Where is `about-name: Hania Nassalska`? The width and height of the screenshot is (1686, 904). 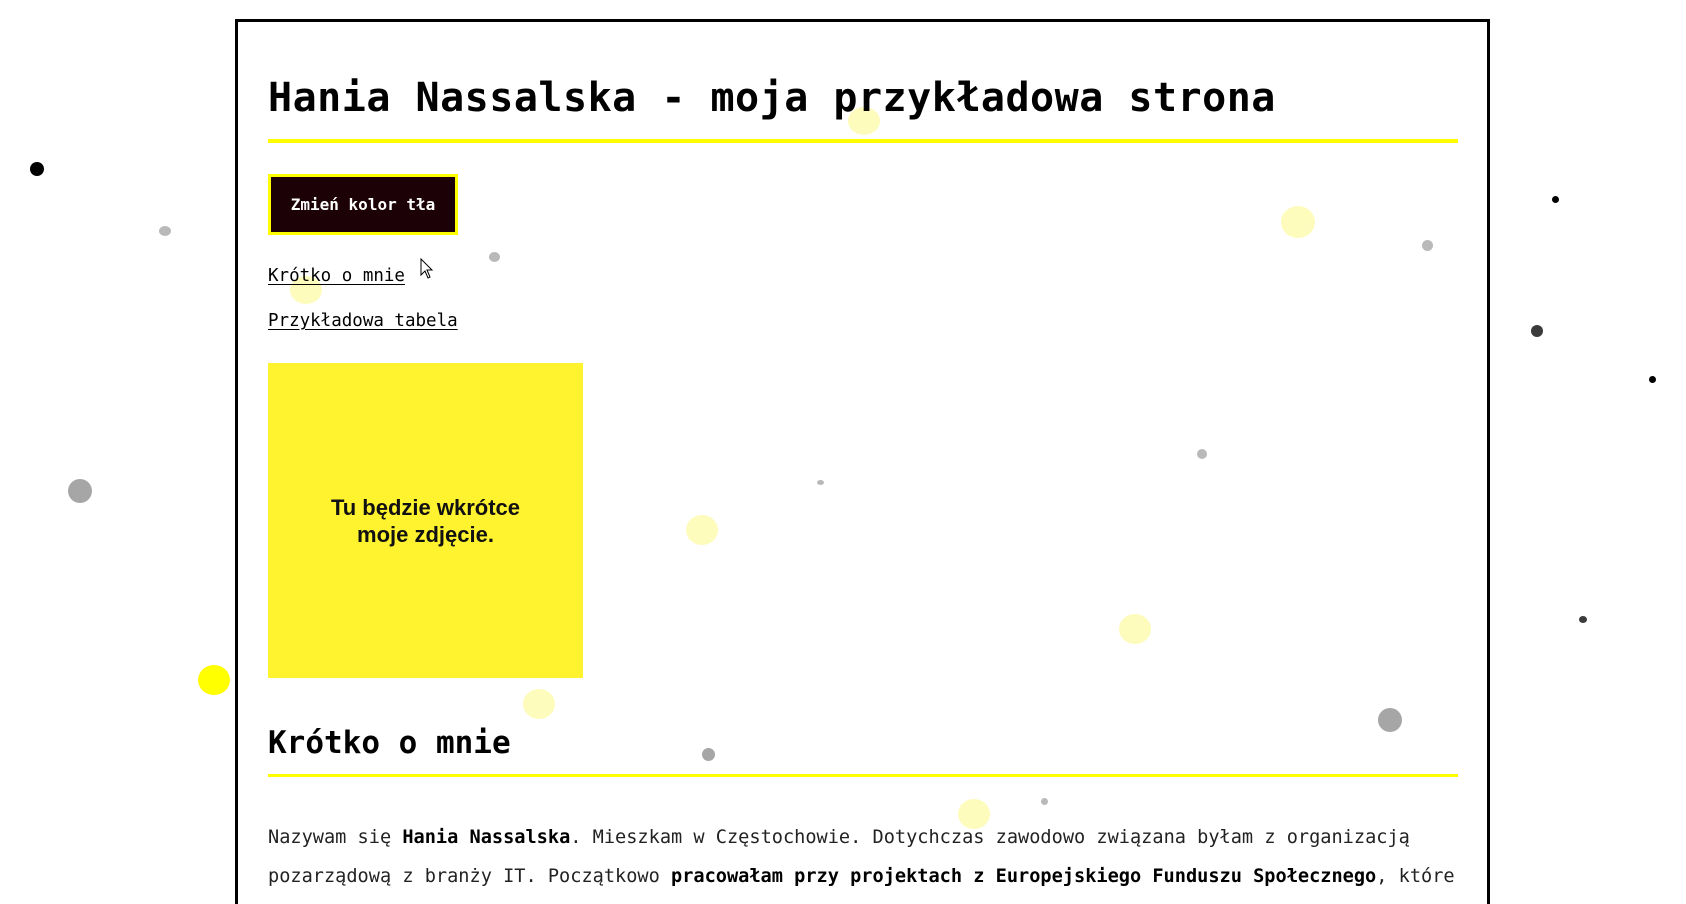
about-name: Hania Nassalska is located at coordinates (486, 837).